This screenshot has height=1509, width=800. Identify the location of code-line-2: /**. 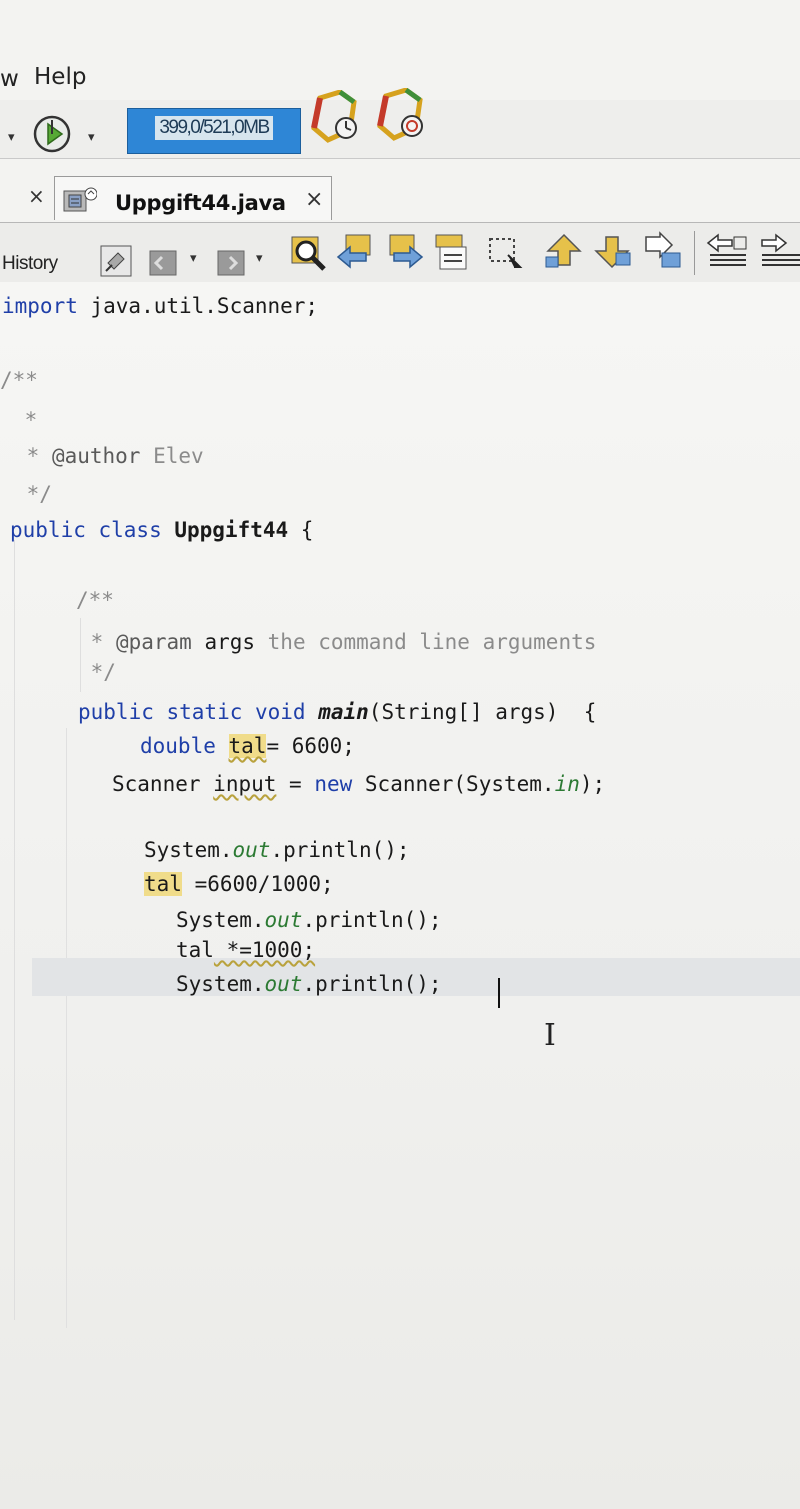
(19, 380).